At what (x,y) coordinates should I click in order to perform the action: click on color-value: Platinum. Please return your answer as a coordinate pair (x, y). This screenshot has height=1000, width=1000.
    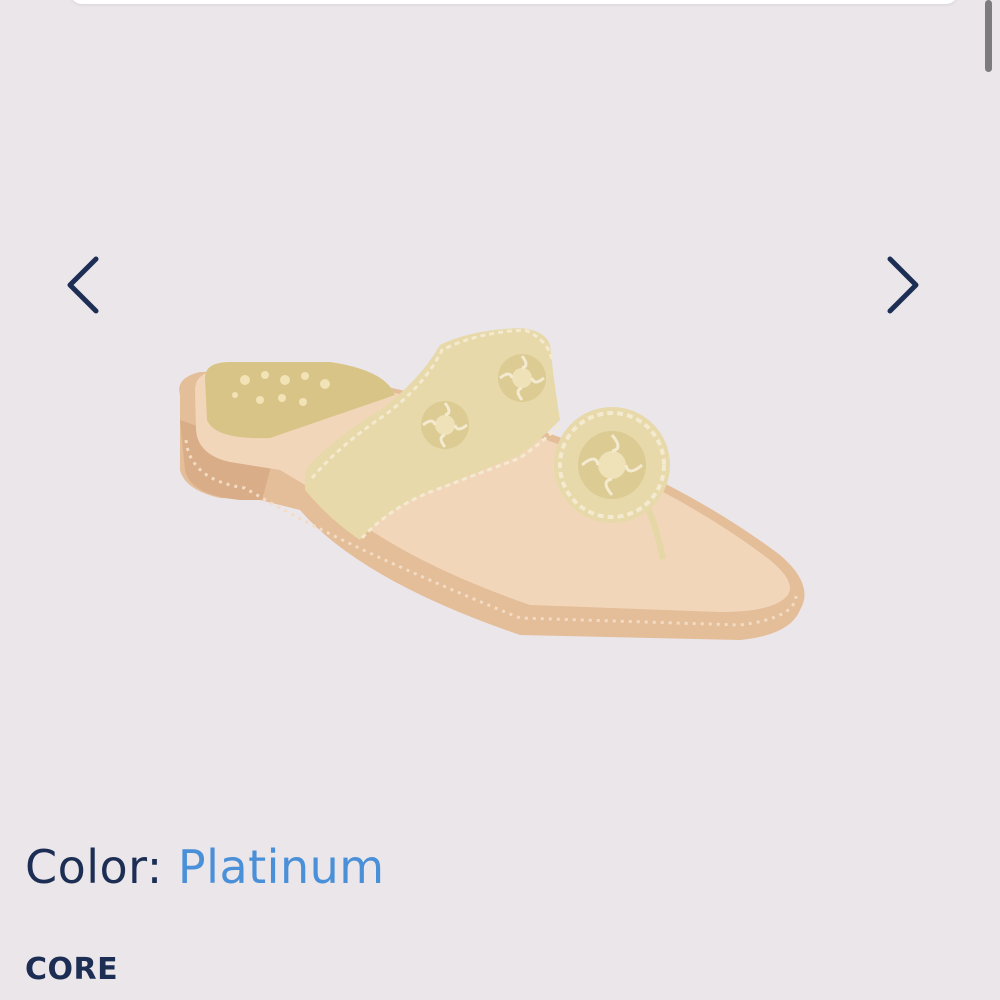
    Looking at the image, I should click on (281, 867).